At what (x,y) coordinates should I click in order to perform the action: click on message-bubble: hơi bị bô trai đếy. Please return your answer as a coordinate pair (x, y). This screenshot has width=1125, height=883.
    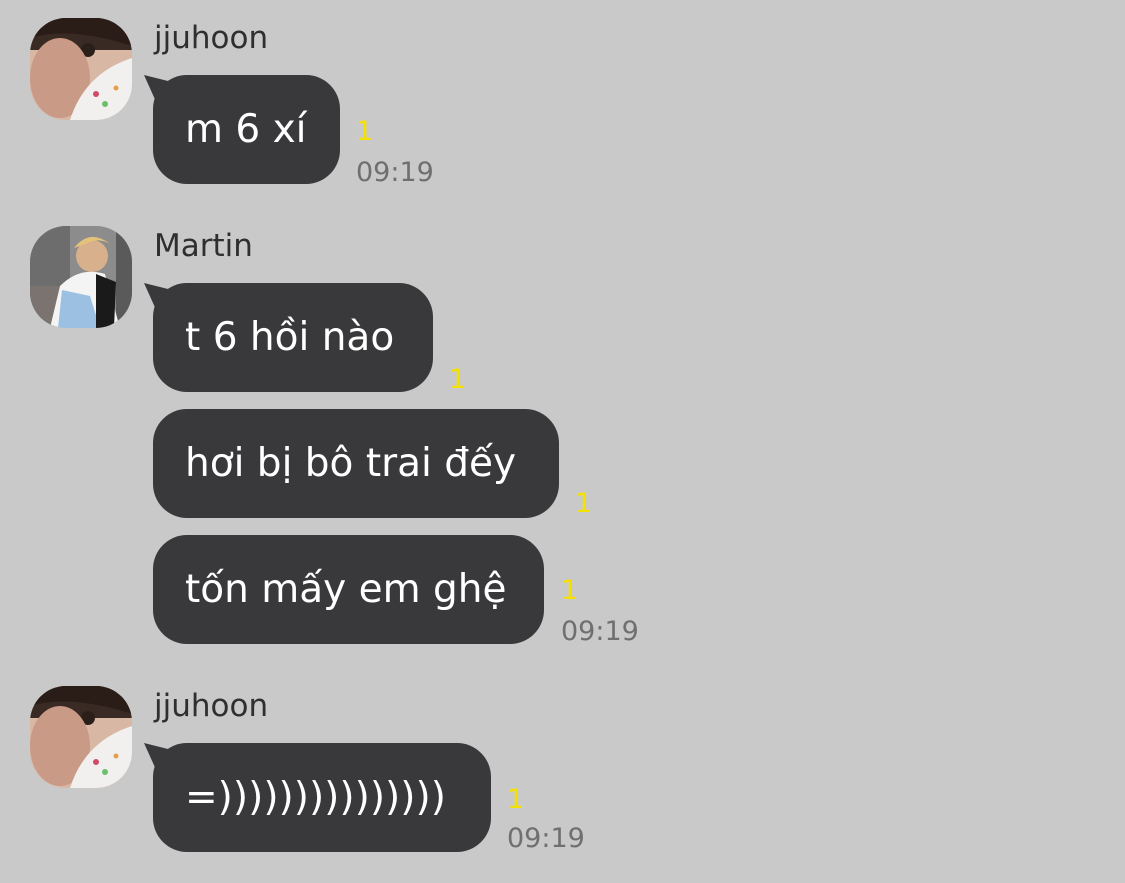
    Looking at the image, I should click on (356, 463).